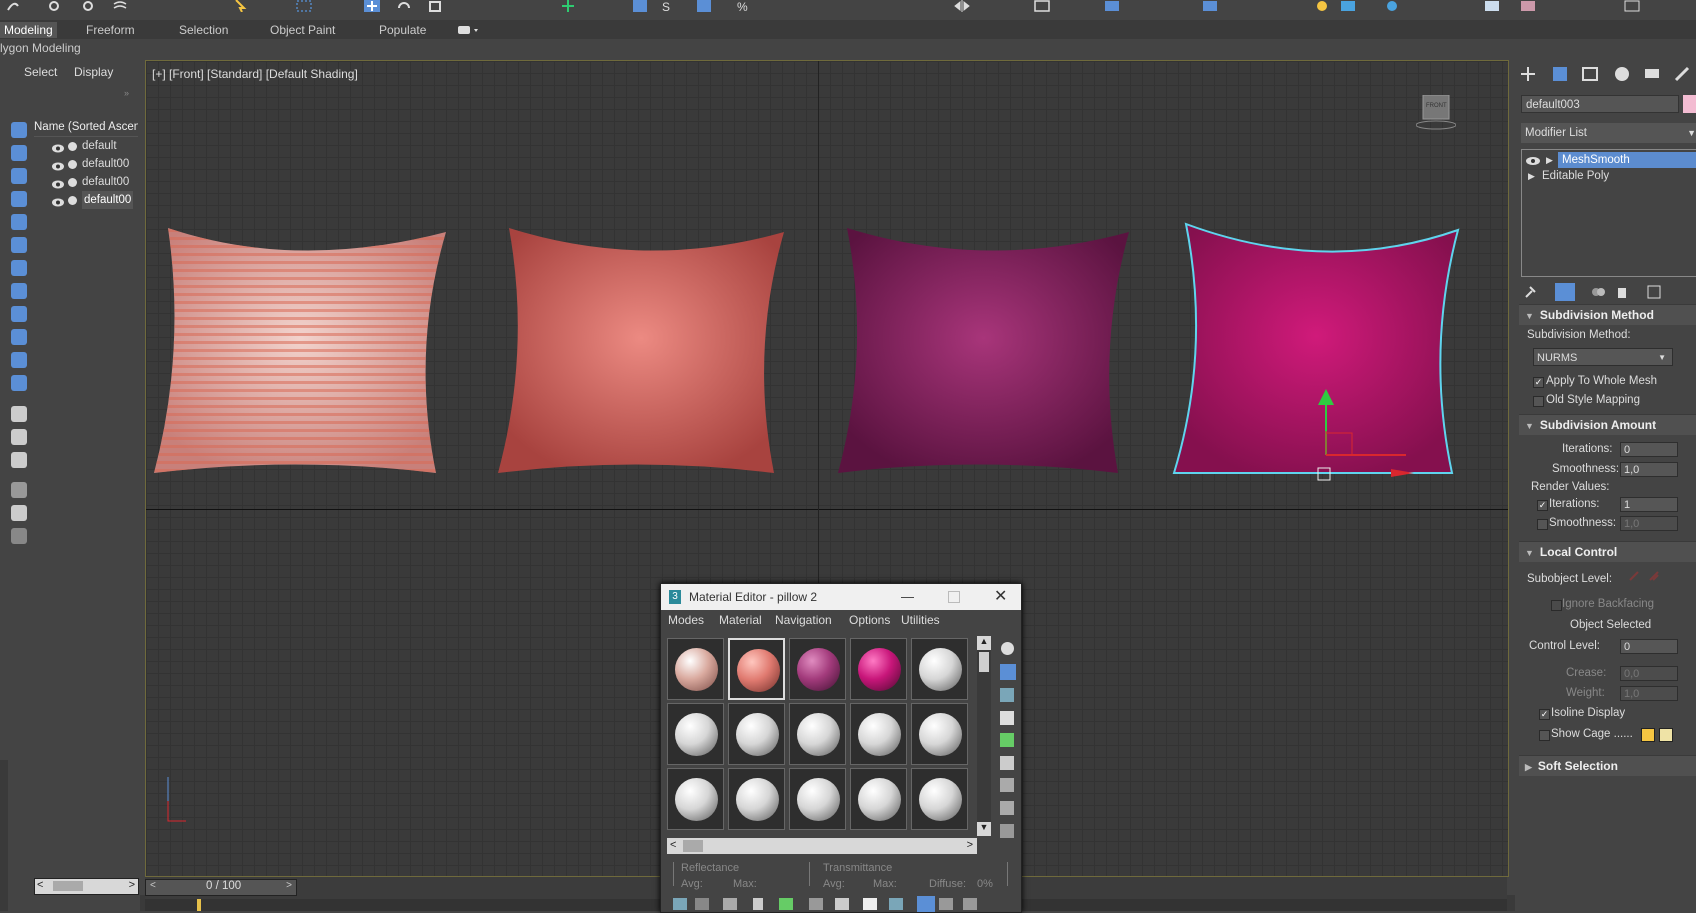  I want to click on scroll-right-icon: >, so click(132, 885).